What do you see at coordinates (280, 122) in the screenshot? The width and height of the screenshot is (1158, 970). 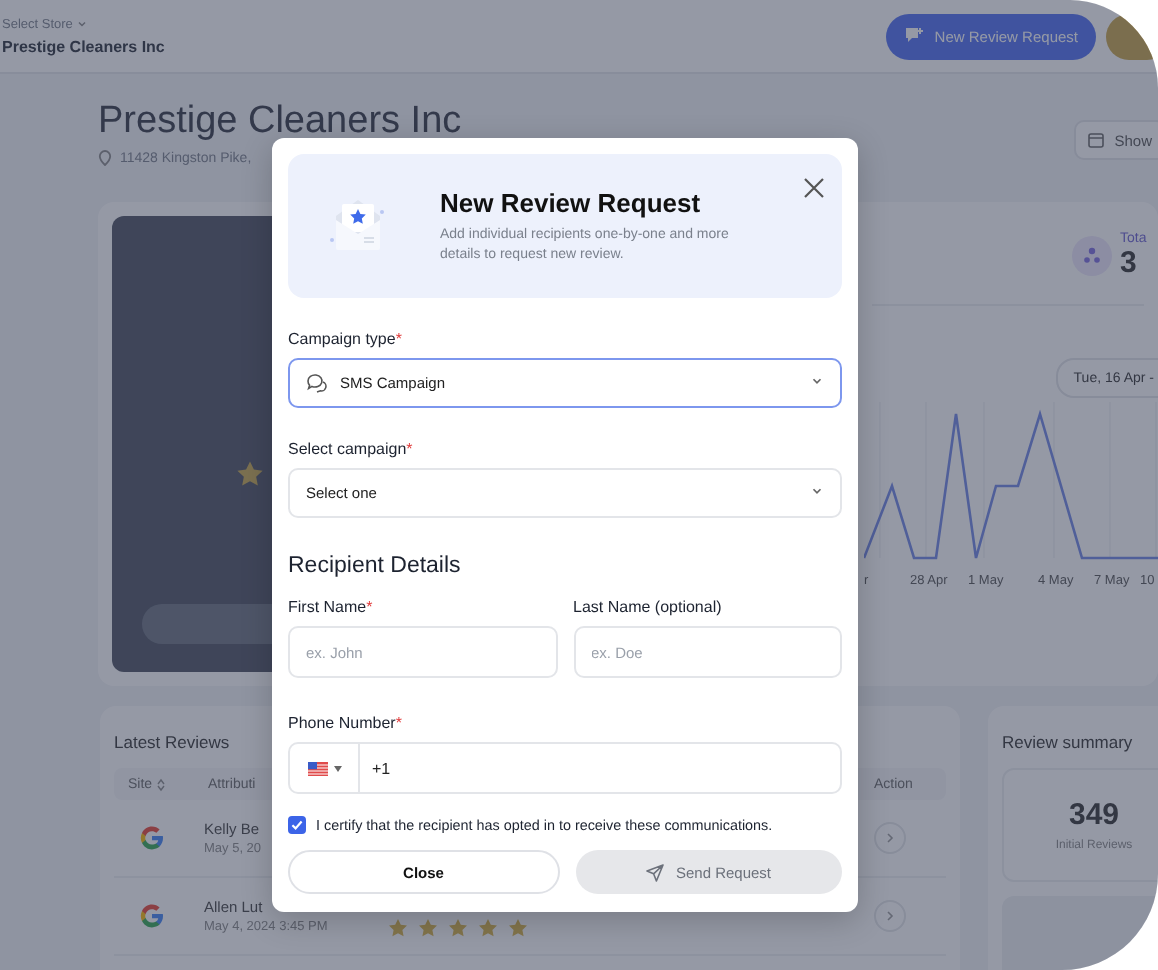 I see `page-title: Prestige Cleaners Inc` at bounding box center [280, 122].